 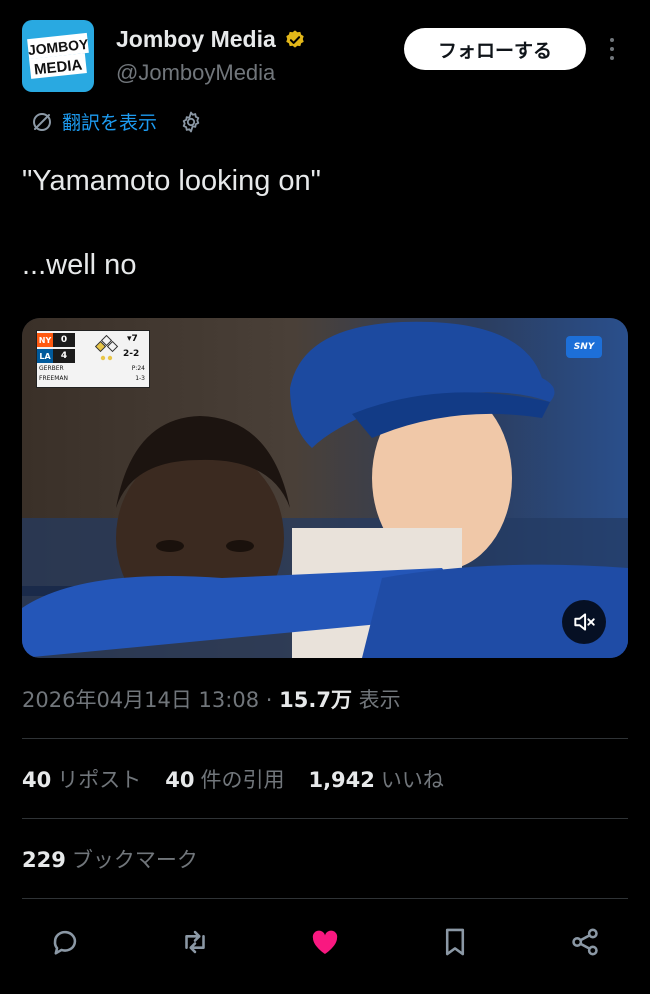 I want to click on batter-stats: 1-3, so click(x=140, y=378).